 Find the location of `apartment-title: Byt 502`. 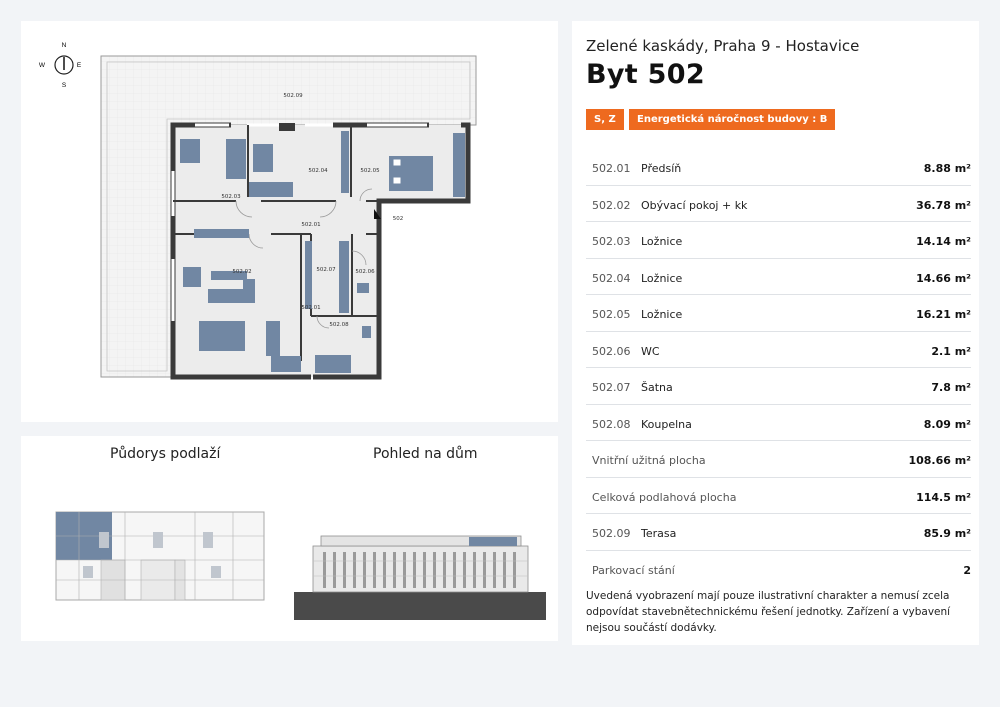

apartment-title: Byt 502 is located at coordinates (645, 74).